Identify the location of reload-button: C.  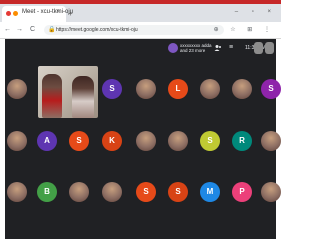
(32, 30).